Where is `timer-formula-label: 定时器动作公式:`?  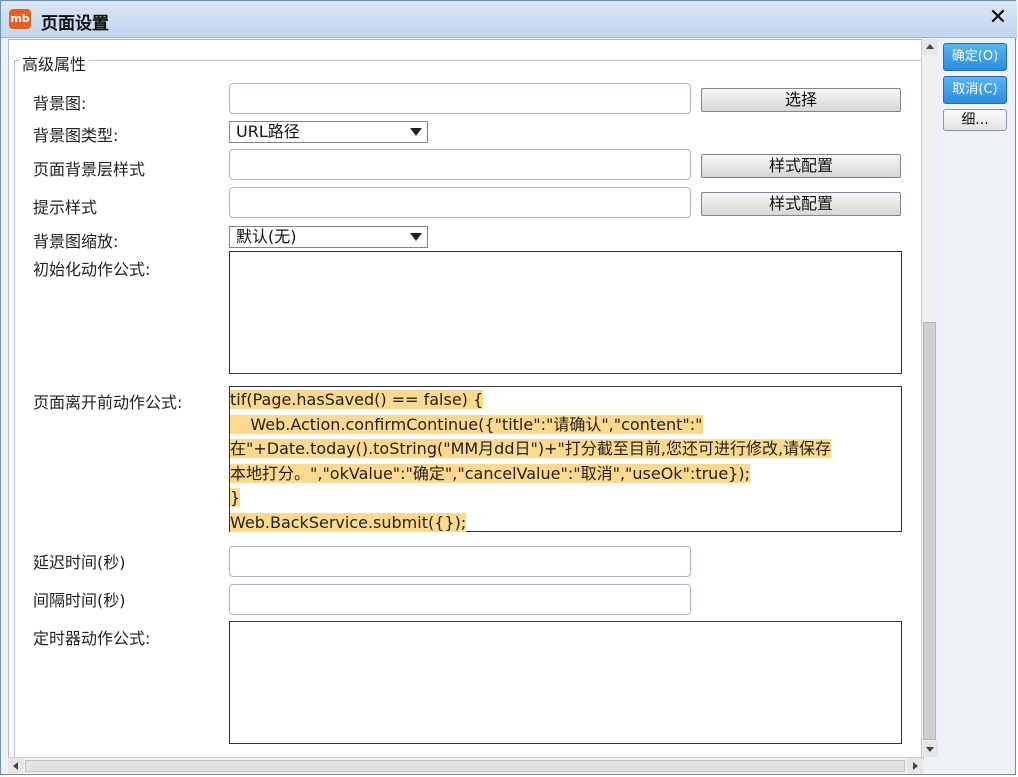
timer-formula-label: 定时器动作公式: is located at coordinates (92, 638).